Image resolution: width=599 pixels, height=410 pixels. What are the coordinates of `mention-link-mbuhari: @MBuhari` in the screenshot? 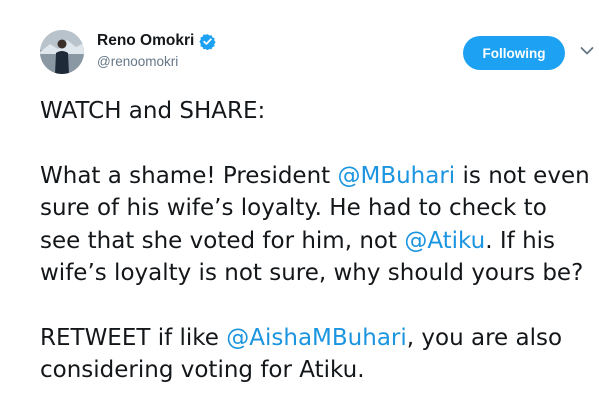 It's located at (396, 176).